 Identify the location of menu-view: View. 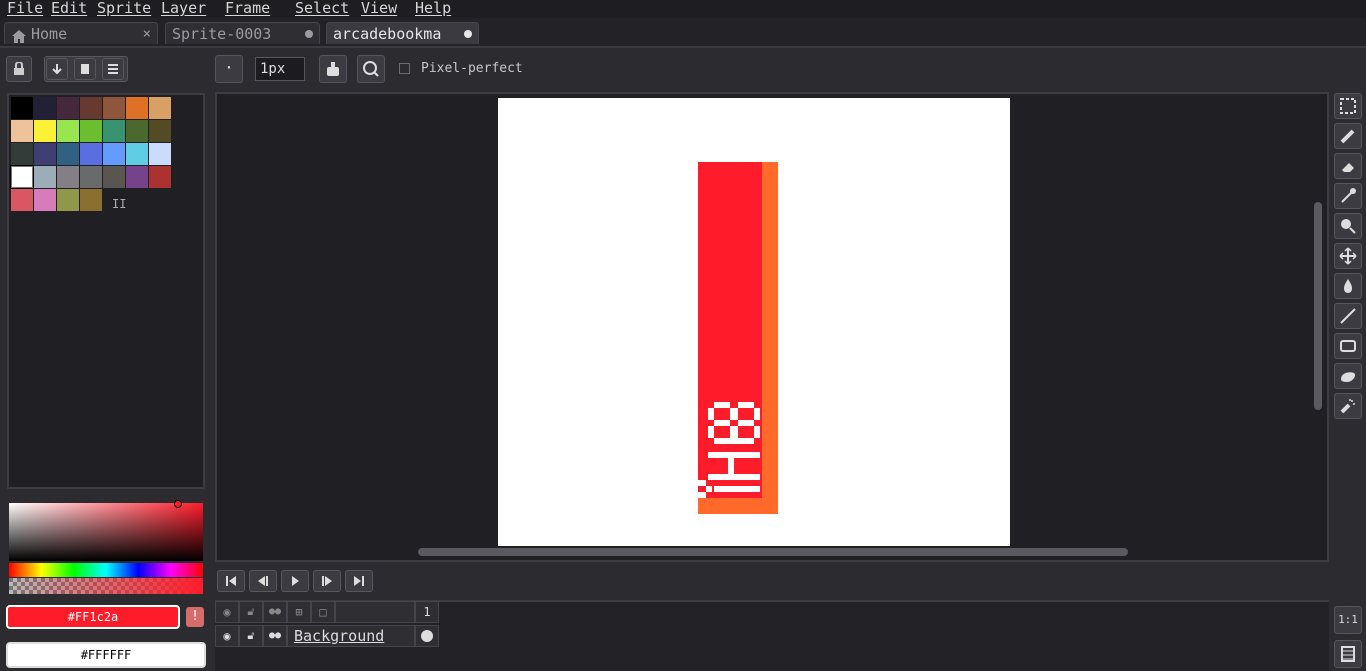
(379, 9).